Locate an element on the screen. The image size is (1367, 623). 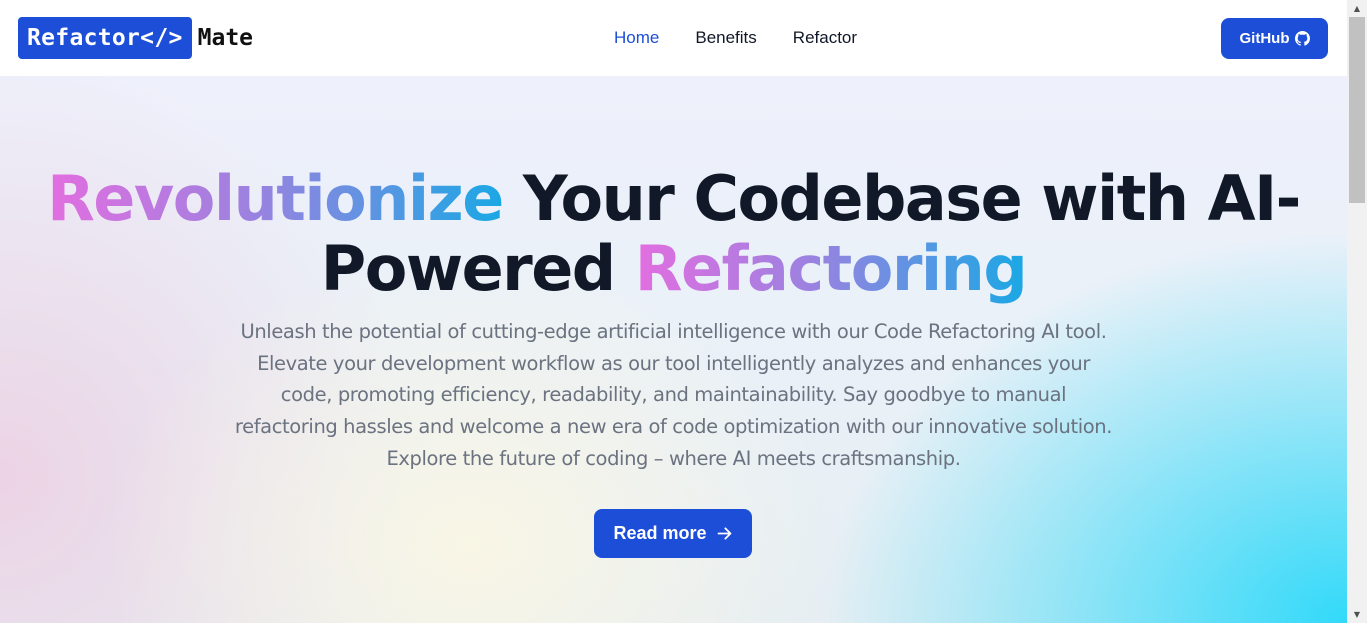
read-more-label: Read more is located at coordinates (660, 533).